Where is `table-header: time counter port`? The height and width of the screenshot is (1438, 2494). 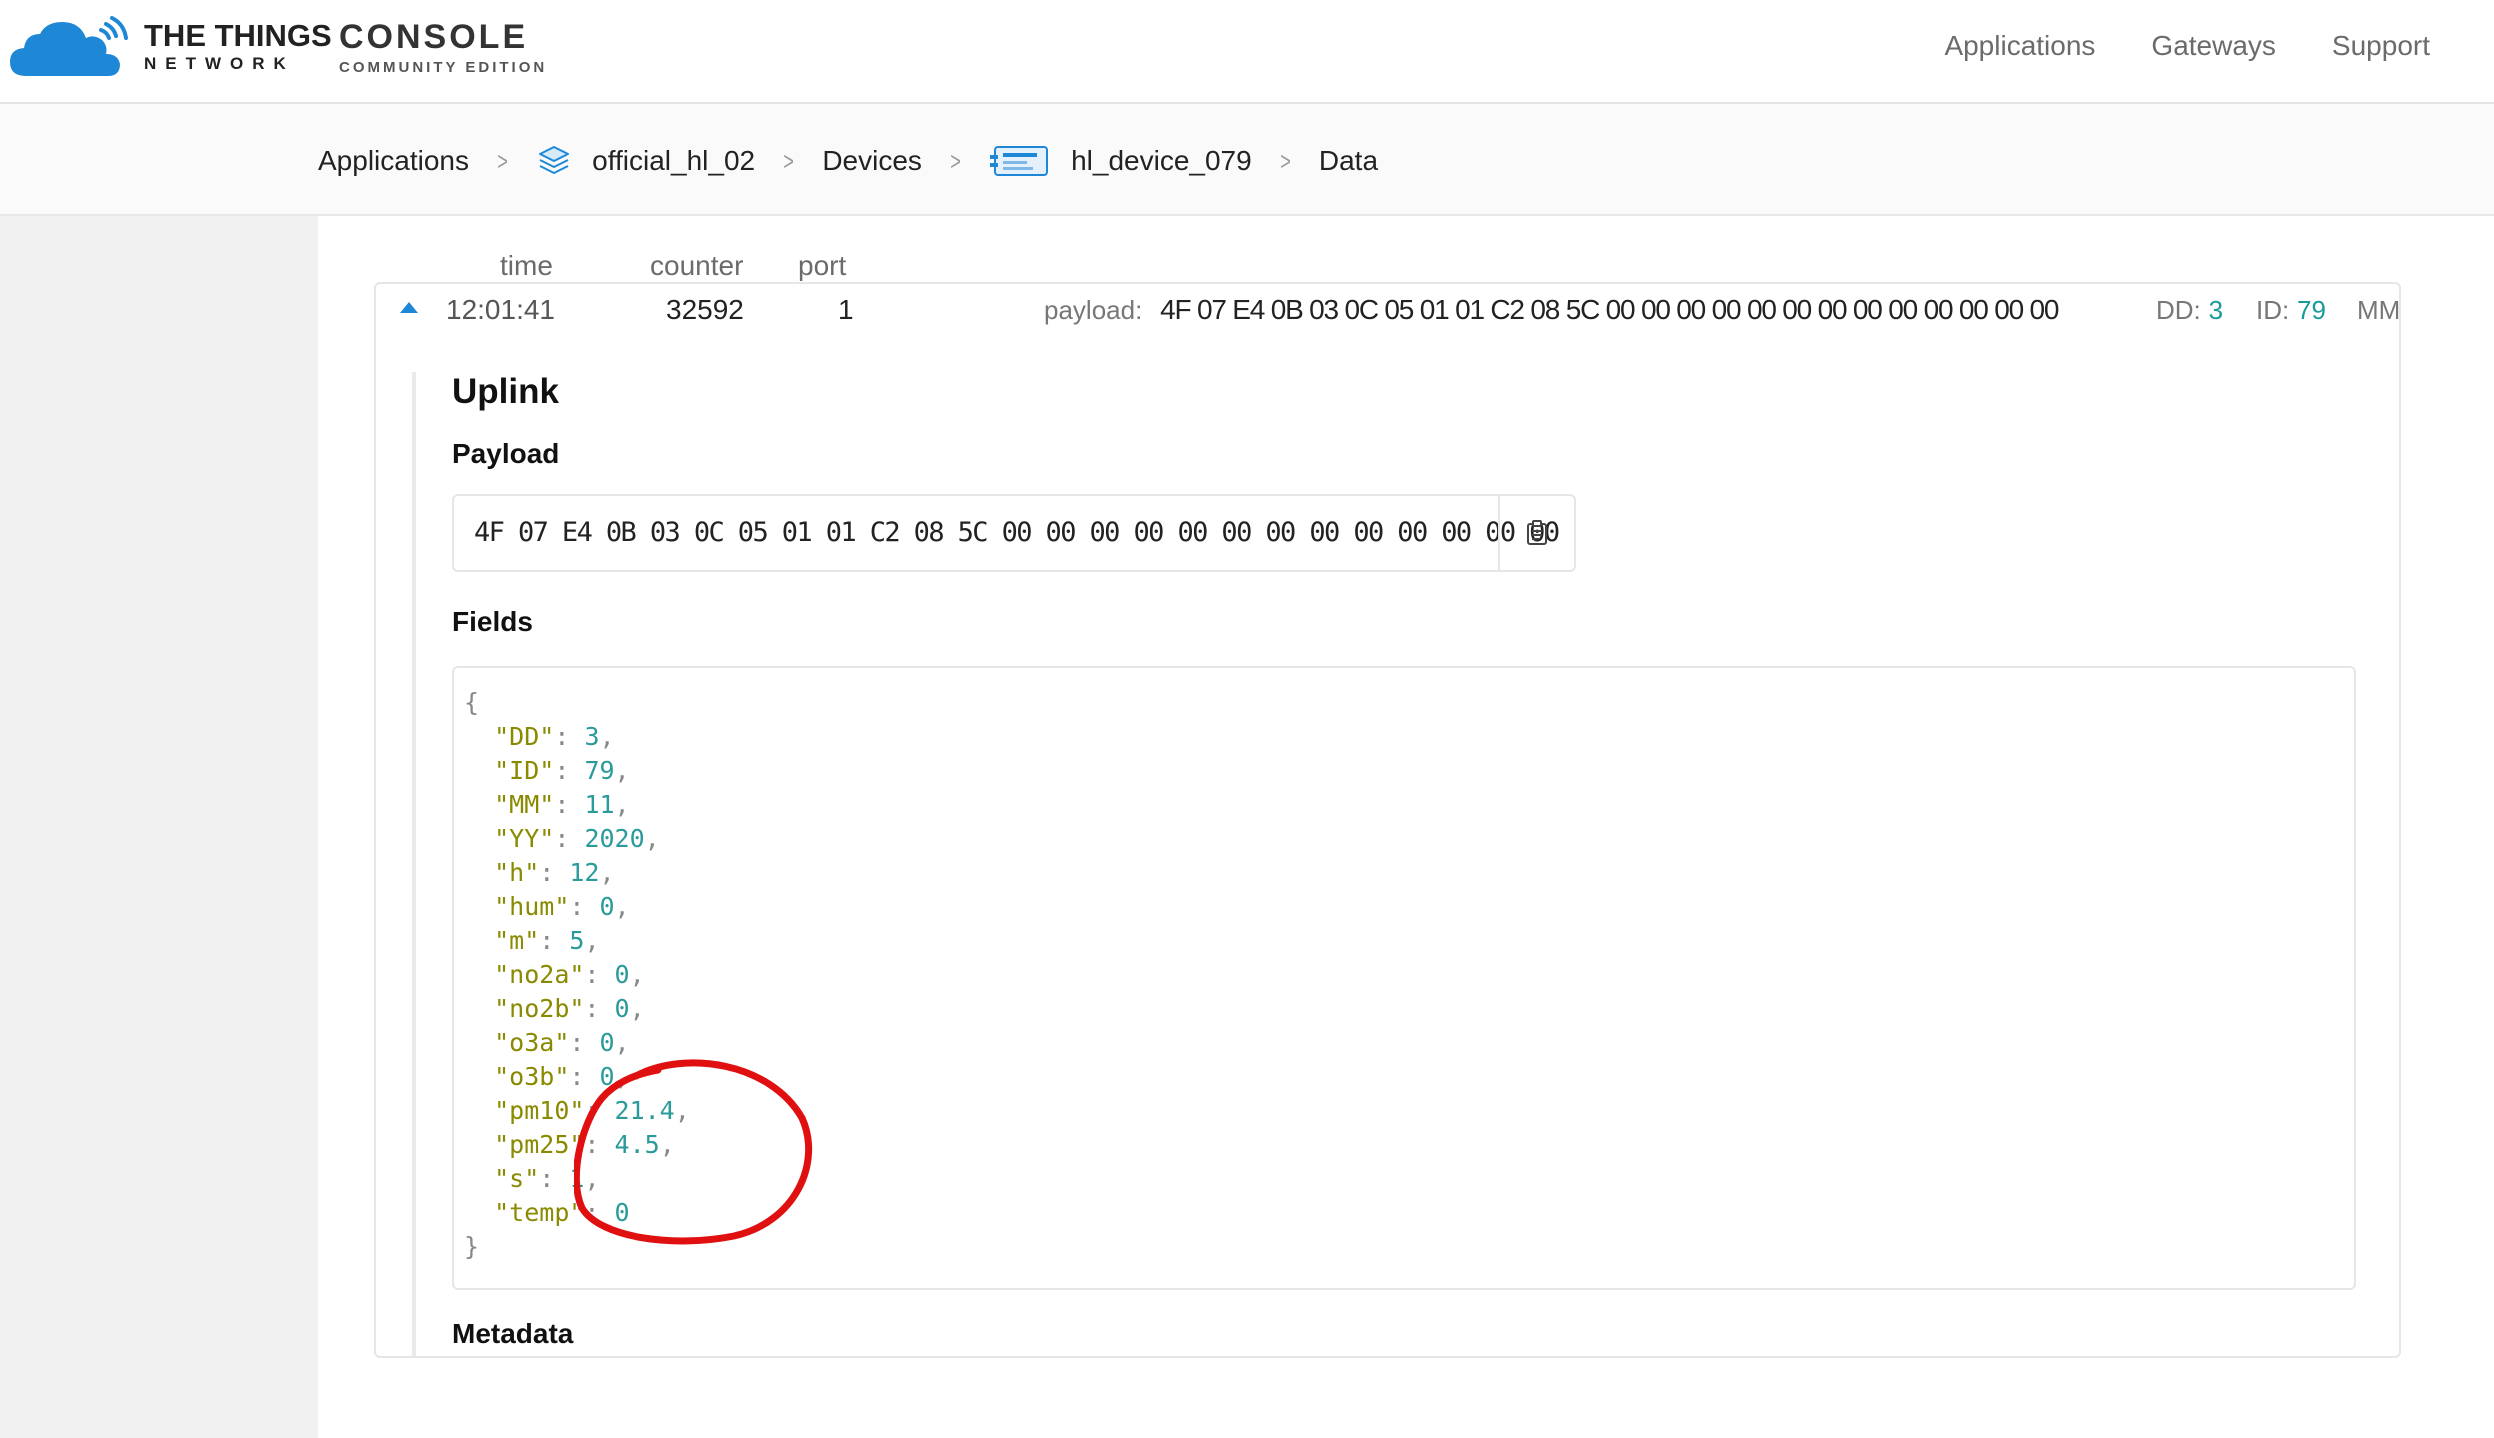 table-header: time counter port is located at coordinates (1406, 267).